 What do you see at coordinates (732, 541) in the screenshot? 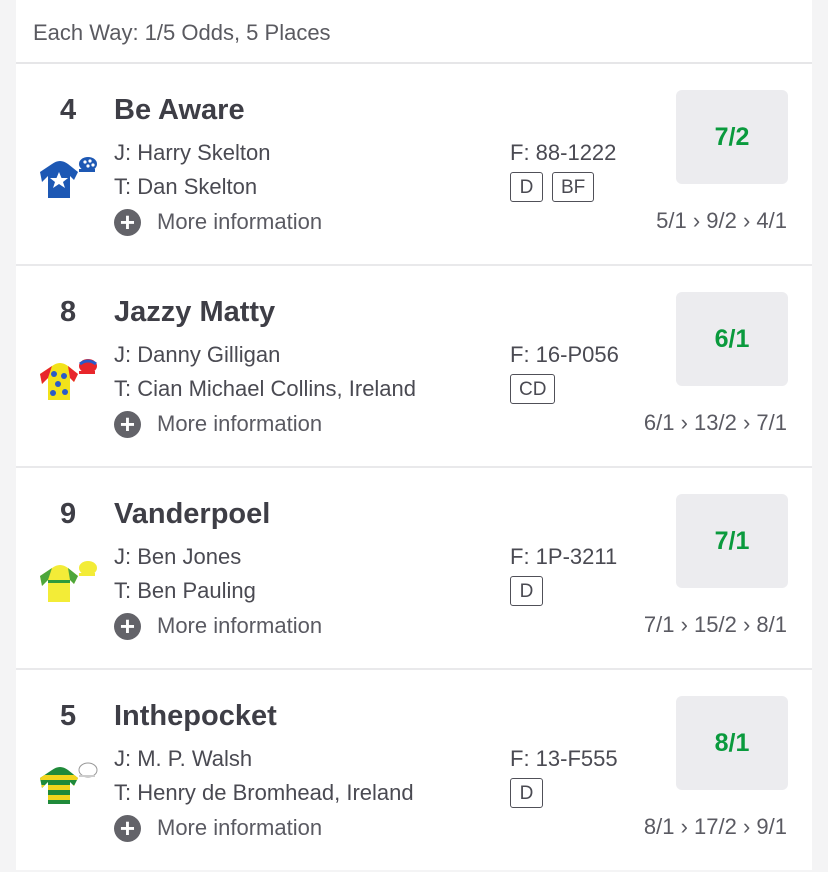
I see `odds-button: 7/1` at bounding box center [732, 541].